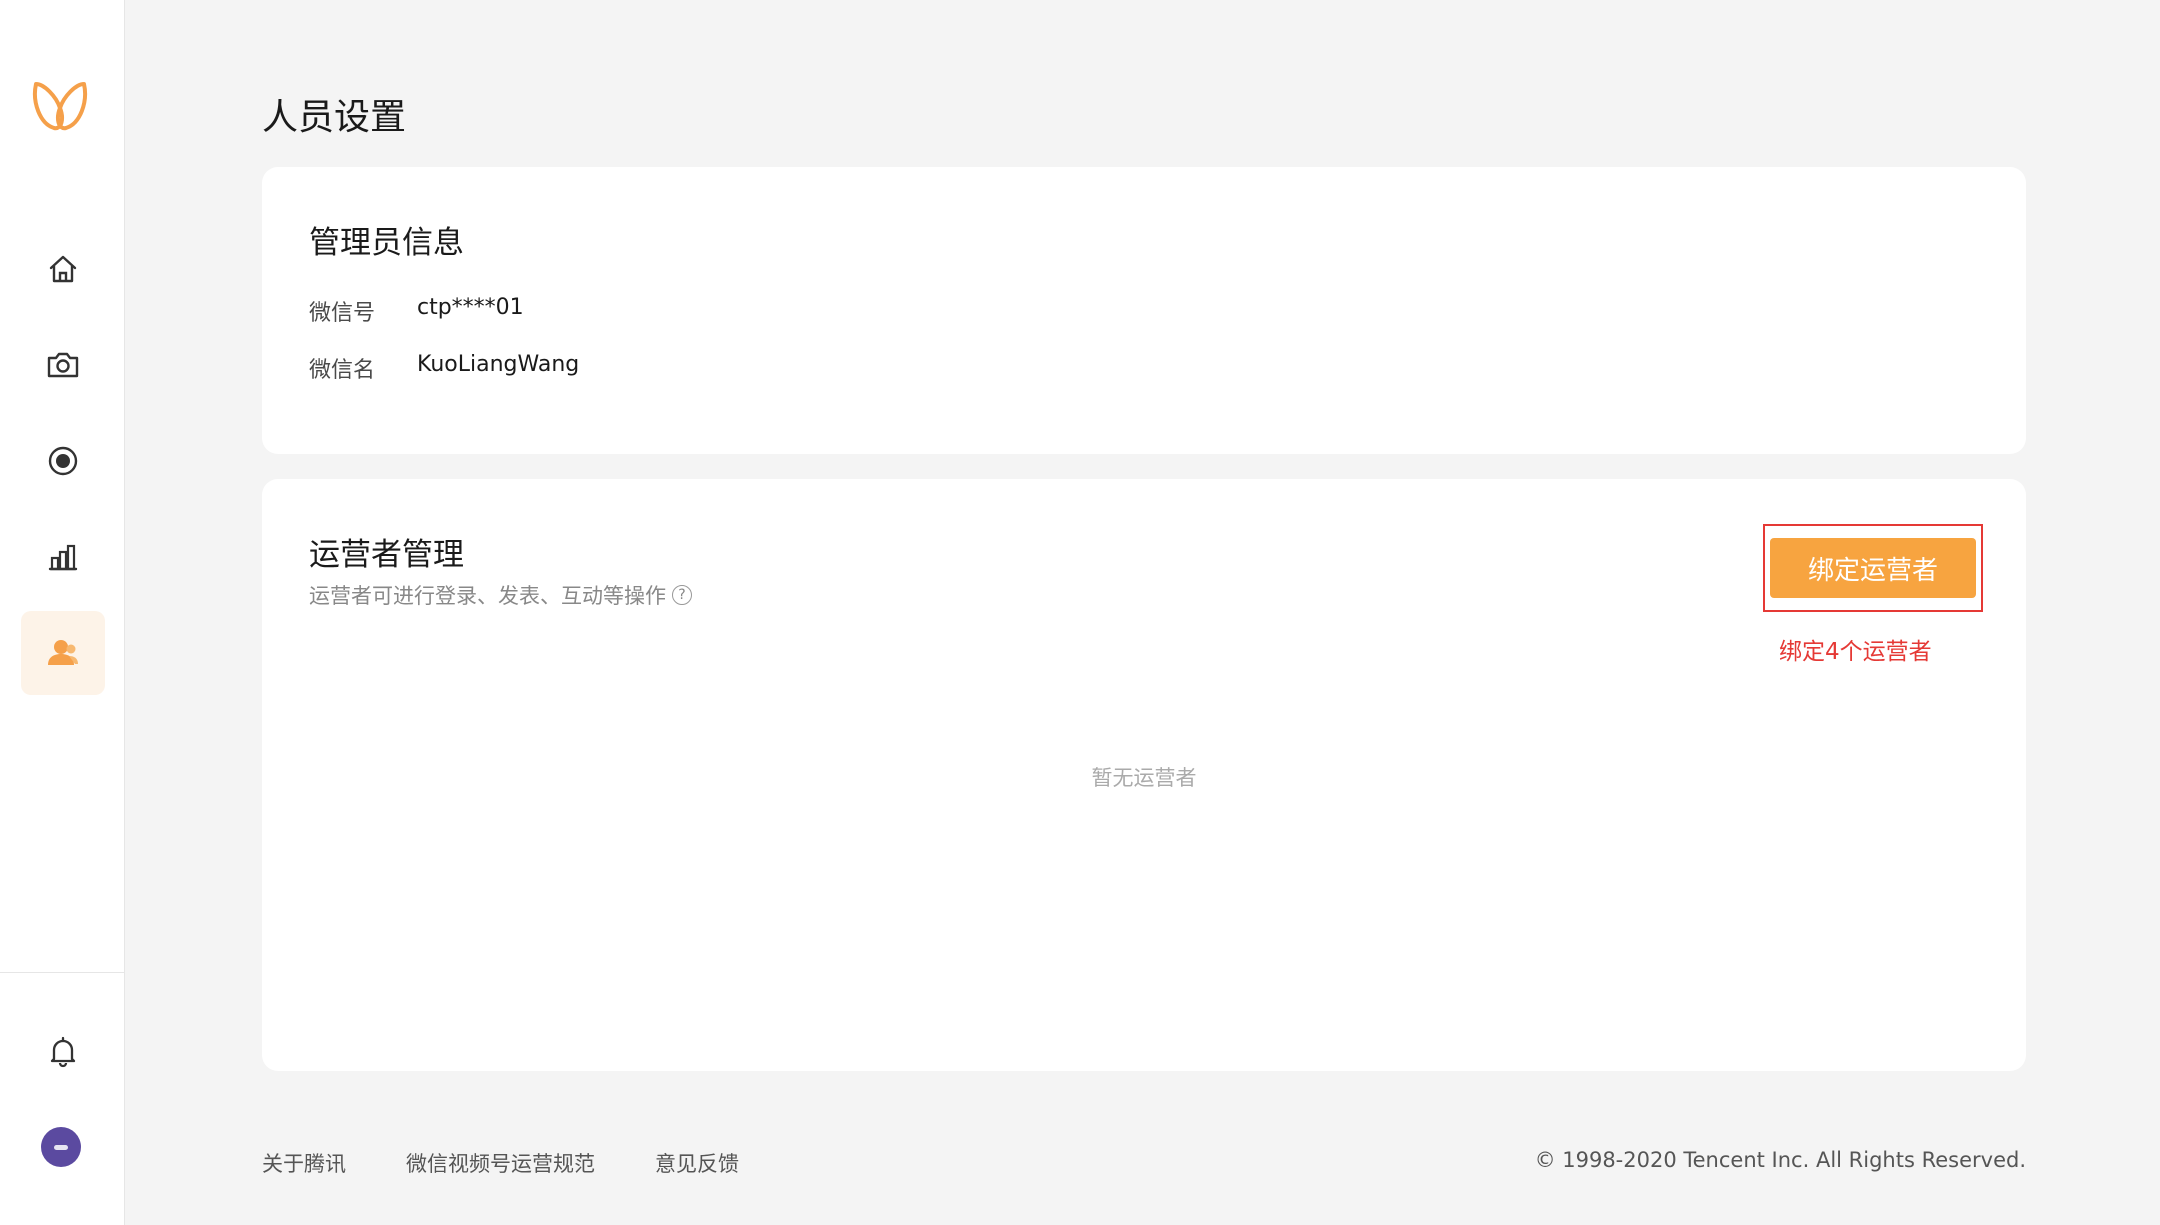 This screenshot has height=1225, width=2160. I want to click on sidebar-item-people, so click(63, 653).